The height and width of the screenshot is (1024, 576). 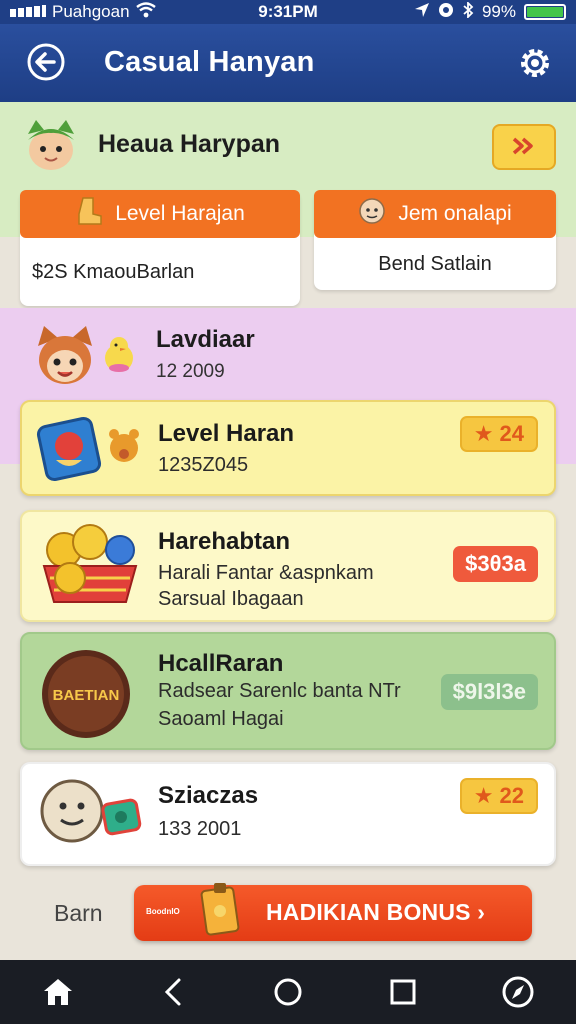 I want to click on star-badge-label: ★ 24, so click(x=498, y=433).